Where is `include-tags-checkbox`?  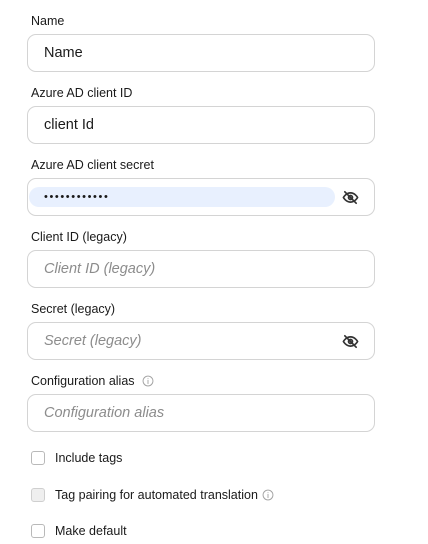
include-tags-checkbox is located at coordinates (38, 458).